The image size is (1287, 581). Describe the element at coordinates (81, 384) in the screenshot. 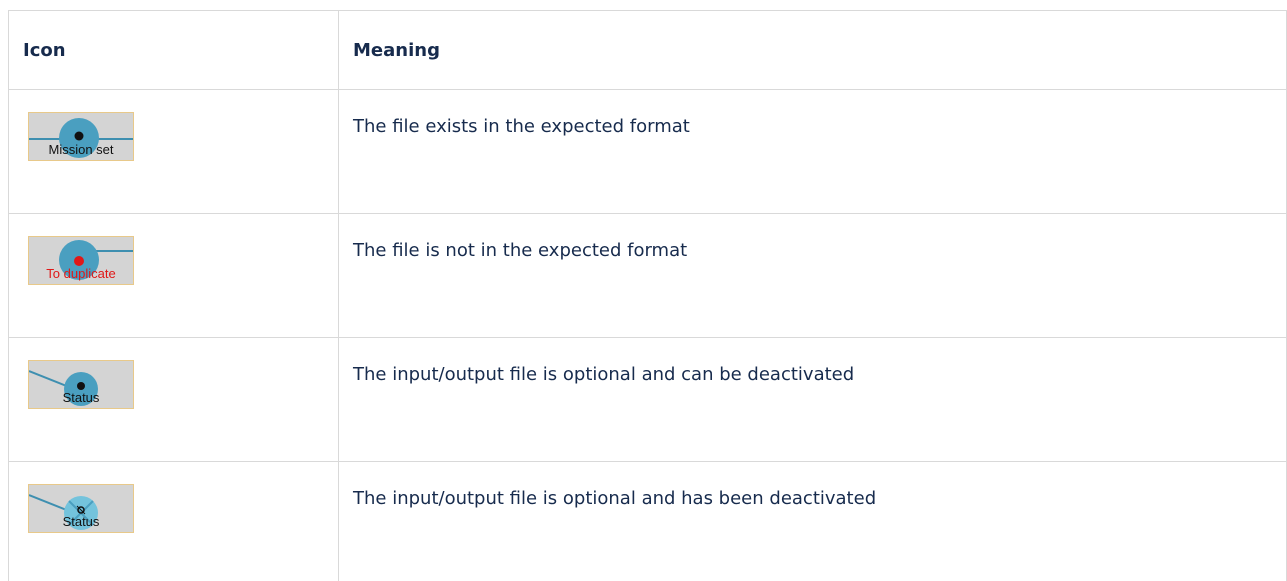

I see `status-optional-file-icon: Status` at that location.